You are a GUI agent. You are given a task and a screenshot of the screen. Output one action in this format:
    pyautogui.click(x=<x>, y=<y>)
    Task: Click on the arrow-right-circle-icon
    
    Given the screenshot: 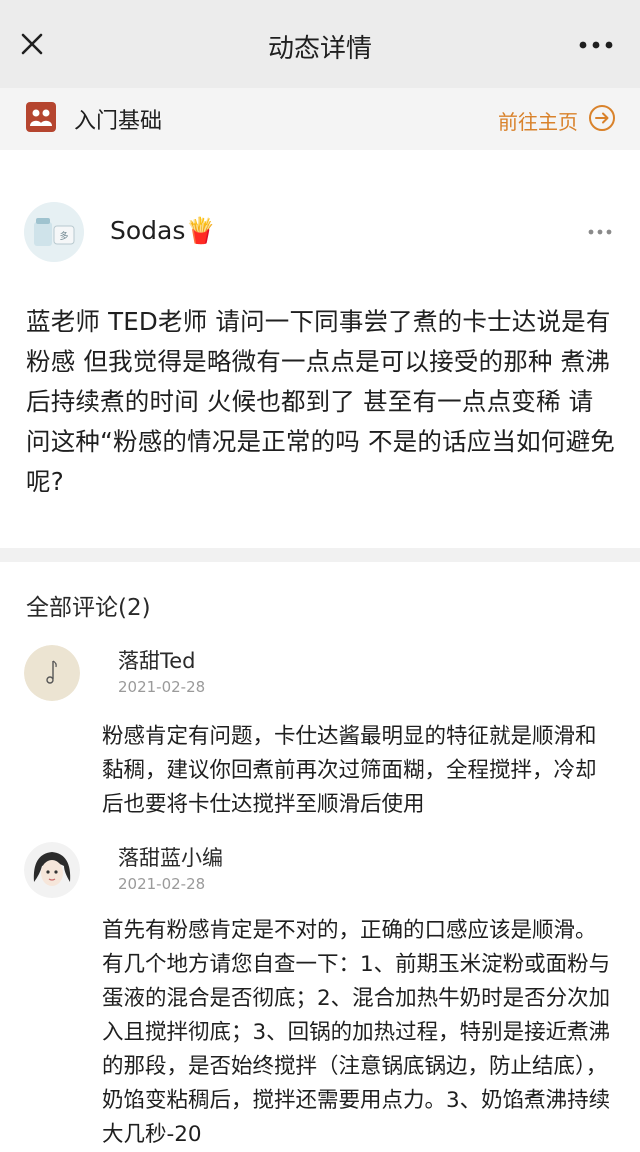 What is the action you would take?
    pyautogui.click(x=602, y=118)
    